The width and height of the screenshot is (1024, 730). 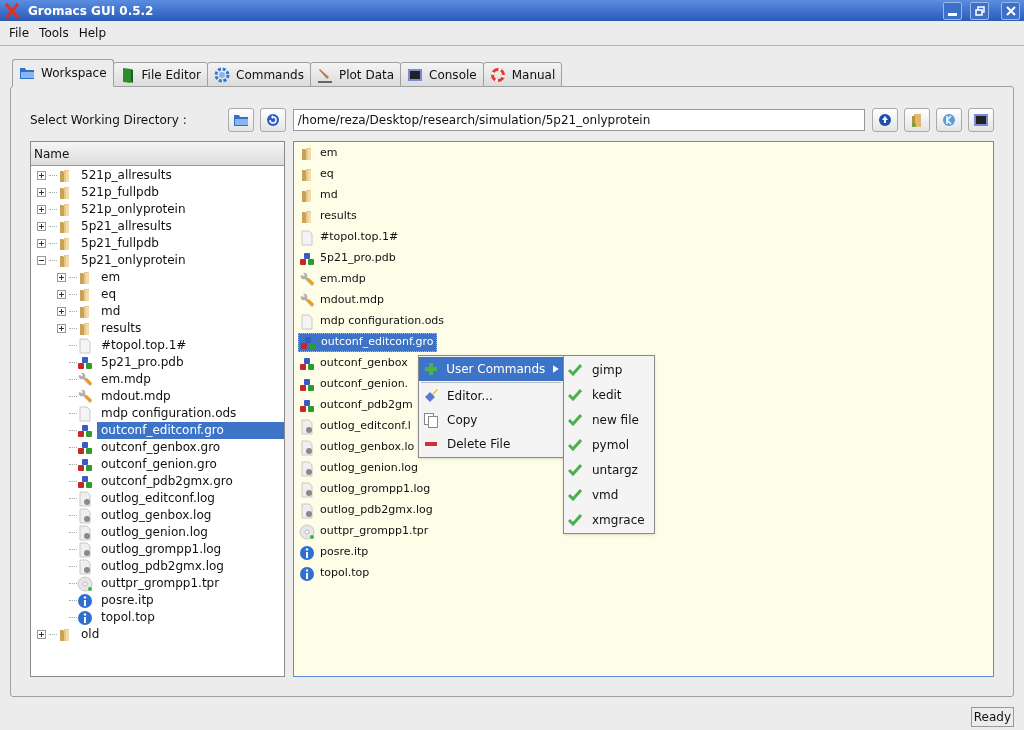 What do you see at coordinates (952, 10) in the screenshot?
I see `minimize-button` at bounding box center [952, 10].